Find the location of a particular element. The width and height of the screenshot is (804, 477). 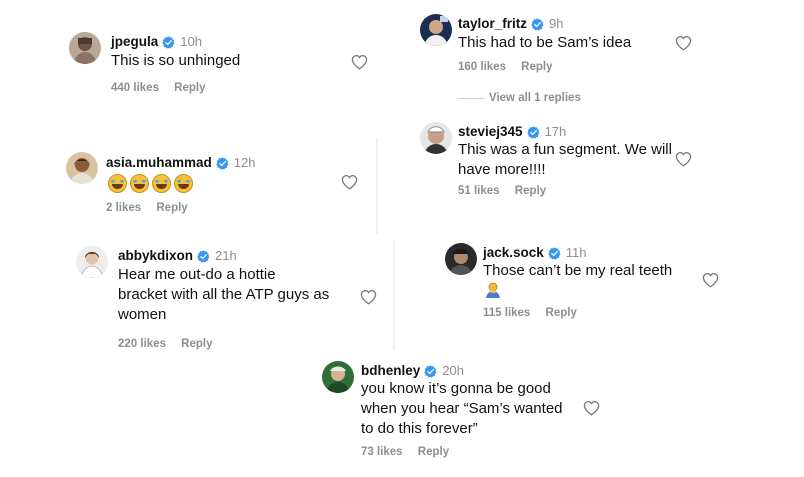

comment-emojis is located at coordinates (150, 183).